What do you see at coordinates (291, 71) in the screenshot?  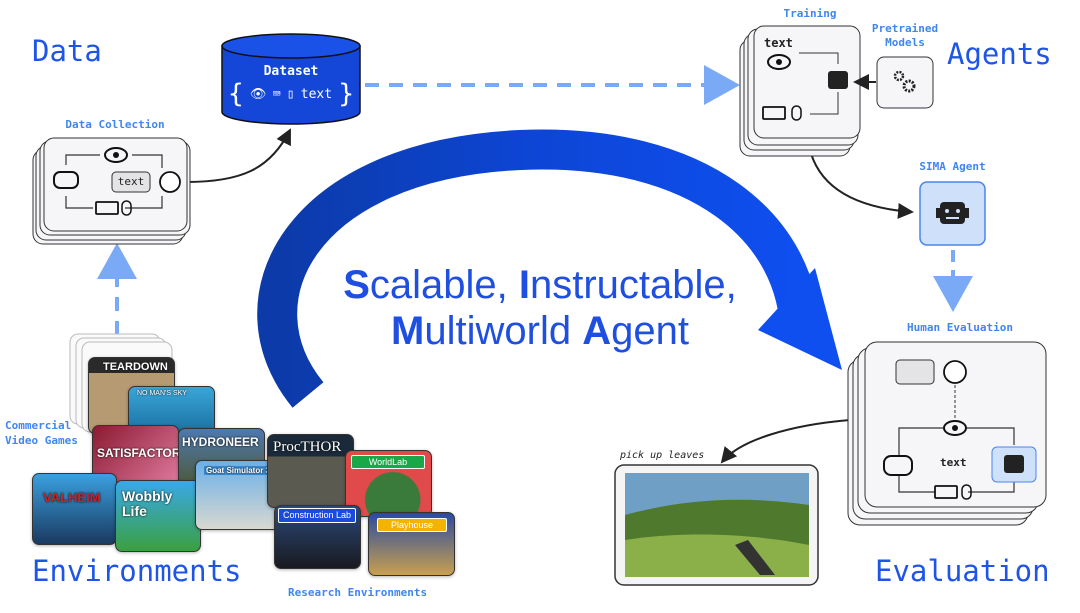 I see `dataset-title: Dataset` at bounding box center [291, 71].